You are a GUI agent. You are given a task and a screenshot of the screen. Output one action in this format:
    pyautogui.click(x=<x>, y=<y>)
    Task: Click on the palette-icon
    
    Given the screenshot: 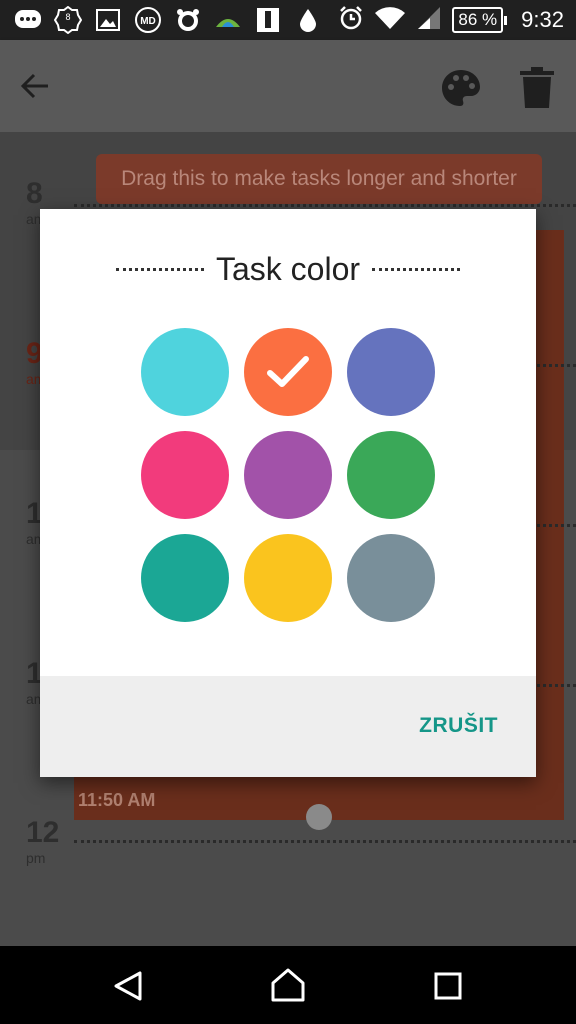 What is the action you would take?
    pyautogui.click(x=461, y=88)
    